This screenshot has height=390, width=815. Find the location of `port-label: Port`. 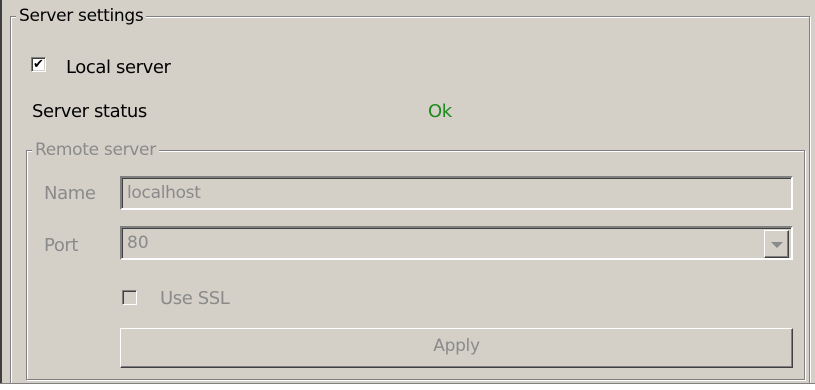

port-label: Port is located at coordinates (61, 245).